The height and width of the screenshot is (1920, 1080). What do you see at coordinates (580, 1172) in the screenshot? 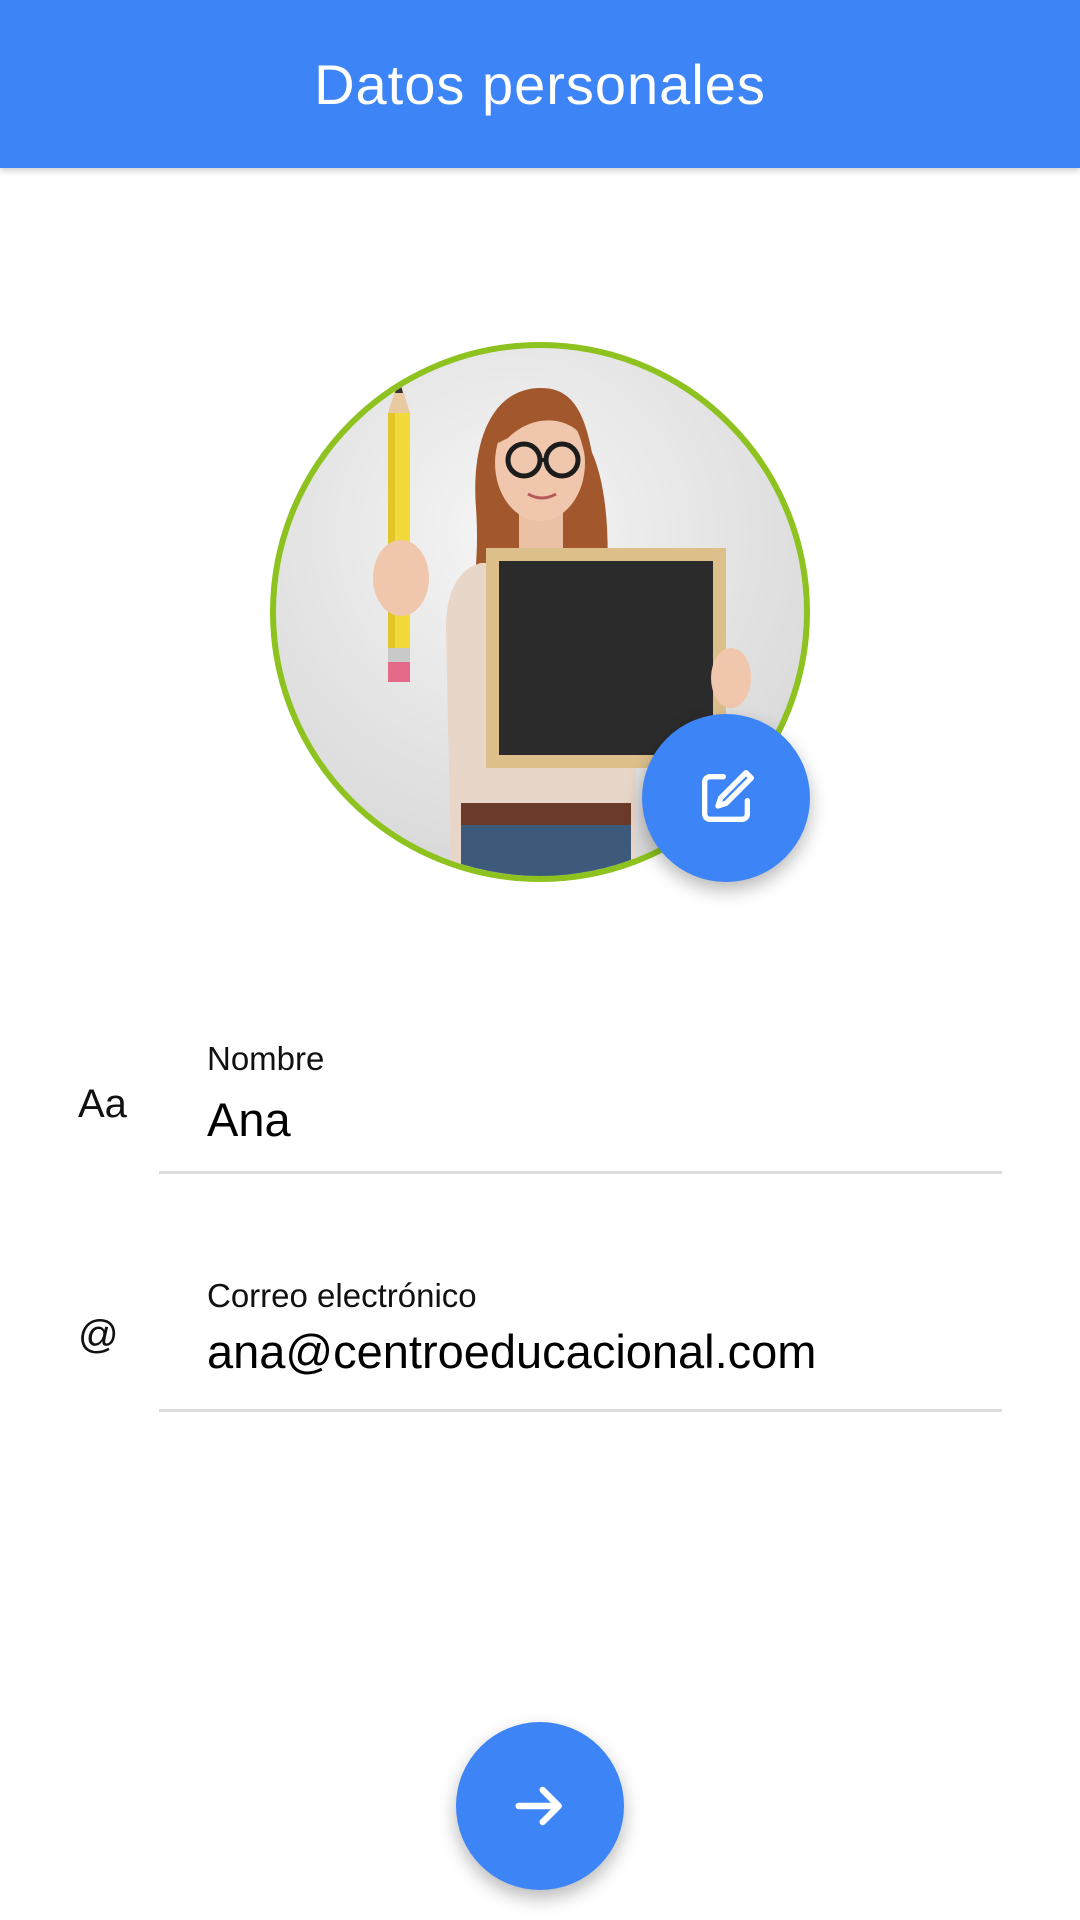
I see `name-underline` at bounding box center [580, 1172].